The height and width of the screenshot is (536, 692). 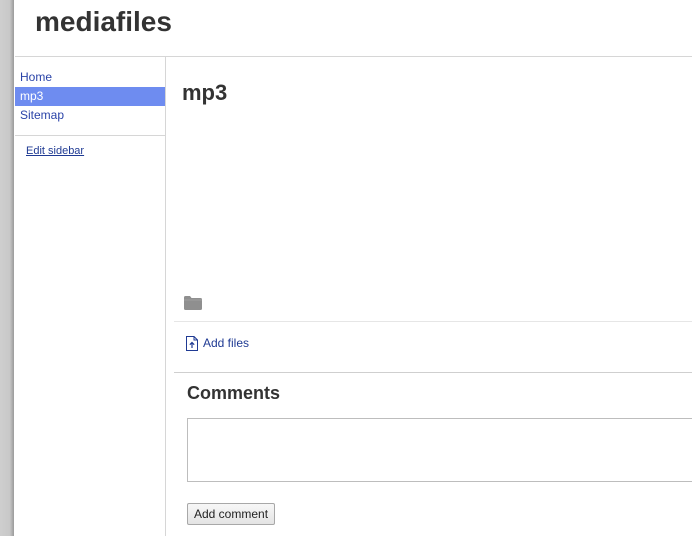 What do you see at coordinates (193, 303) in the screenshot?
I see `folder-icon` at bounding box center [193, 303].